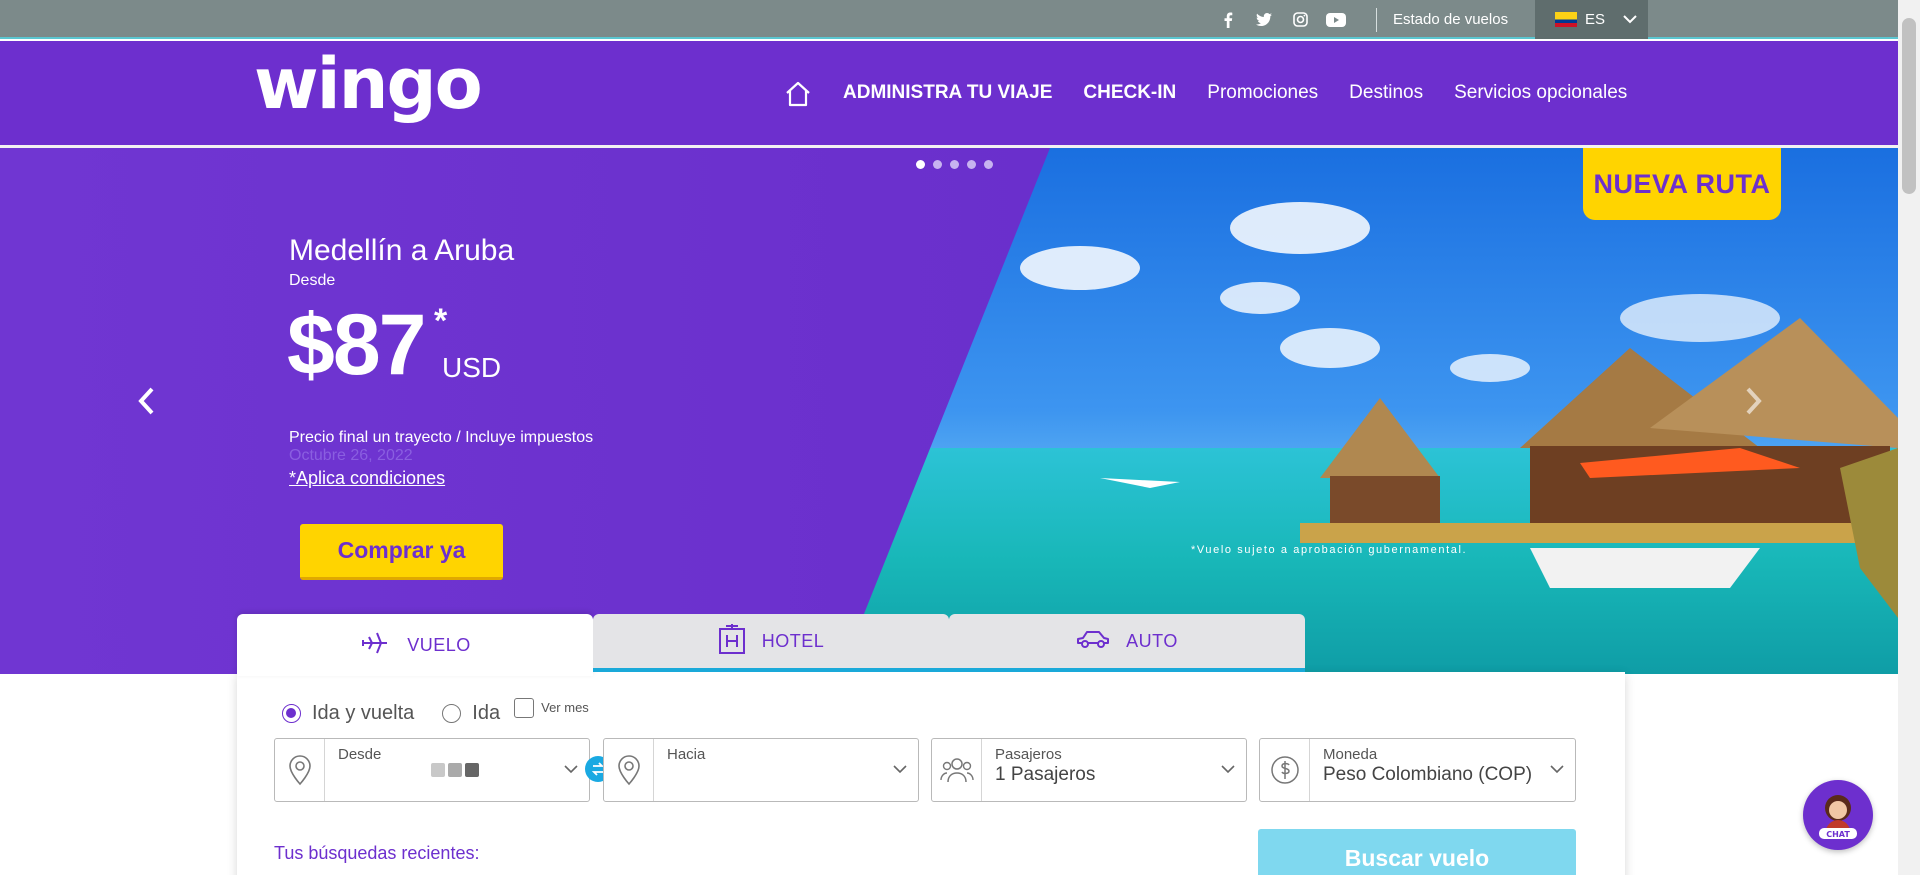 This screenshot has width=1920, height=875. I want to click on nav-item-servicios: Servicios opcionales, so click(1540, 93).